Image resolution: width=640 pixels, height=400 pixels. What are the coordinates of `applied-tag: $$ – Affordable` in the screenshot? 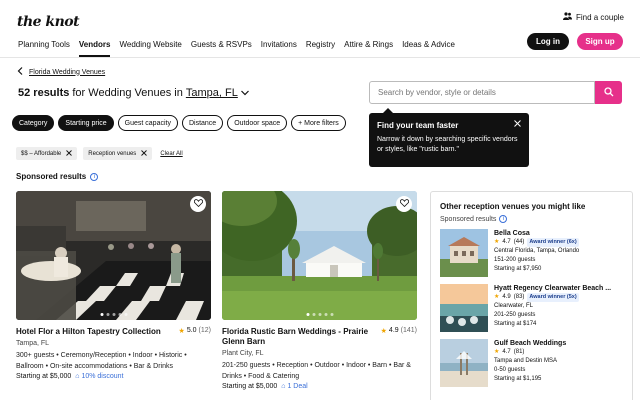 It's located at (47, 153).